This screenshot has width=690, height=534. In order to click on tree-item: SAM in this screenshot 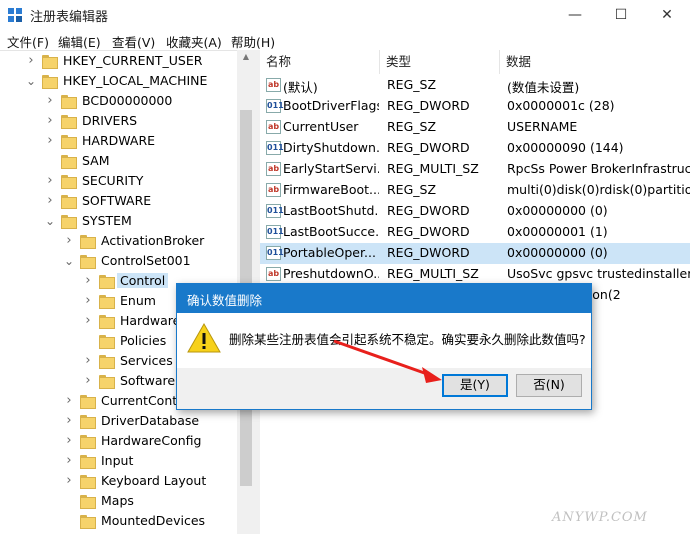, I will do `click(117, 162)`.